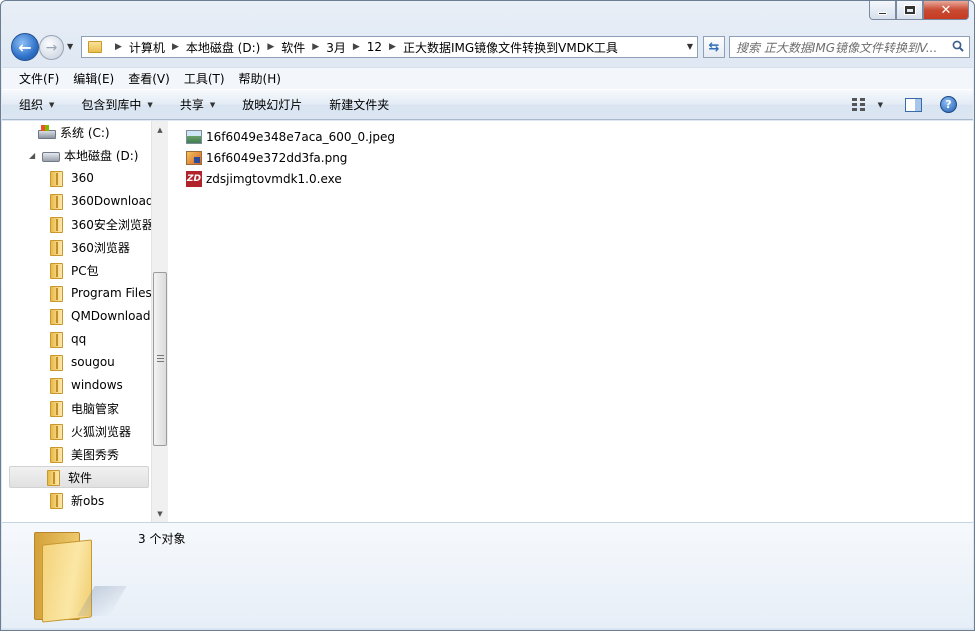 Image resolution: width=975 pixels, height=631 pixels. I want to click on address-dropdown: ▼, so click(690, 46).